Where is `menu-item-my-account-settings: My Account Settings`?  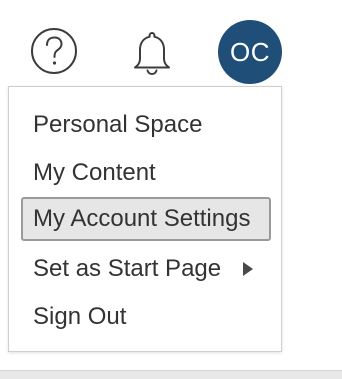 menu-item-my-account-settings: My Account Settings is located at coordinates (146, 219).